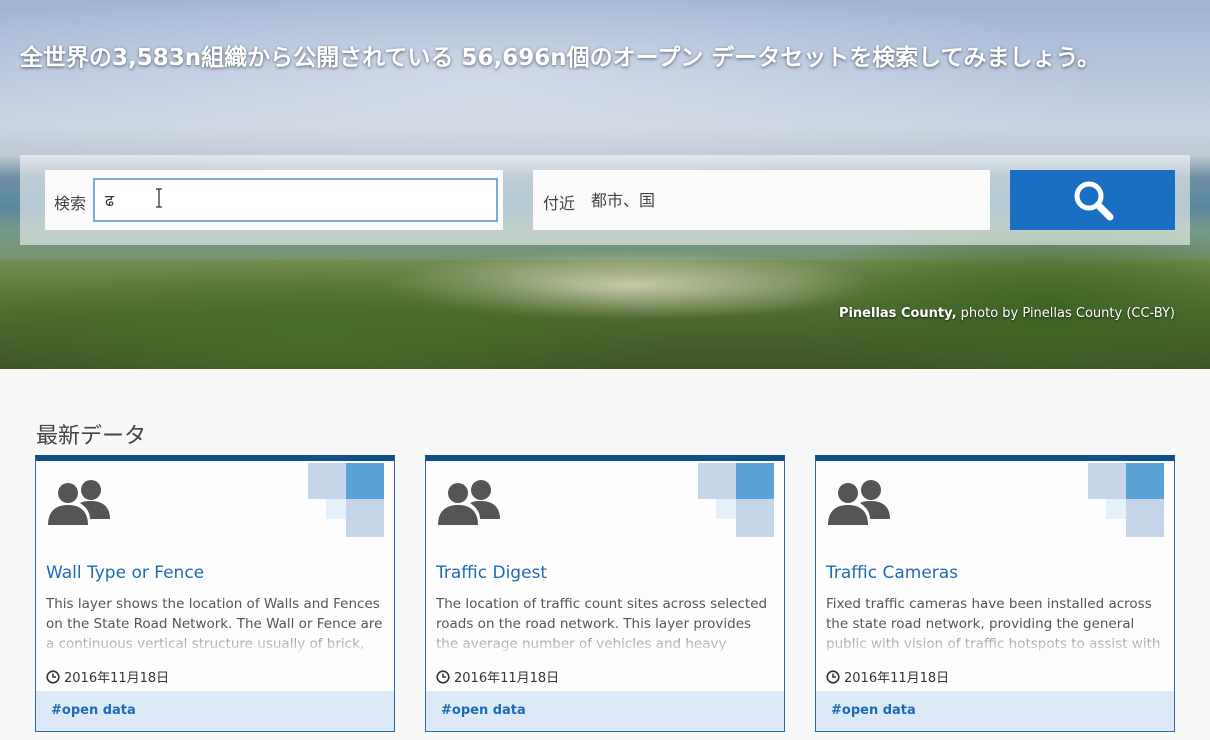 The image size is (1210, 740). I want to click on card-title: Traffic Cameras, so click(892, 573).